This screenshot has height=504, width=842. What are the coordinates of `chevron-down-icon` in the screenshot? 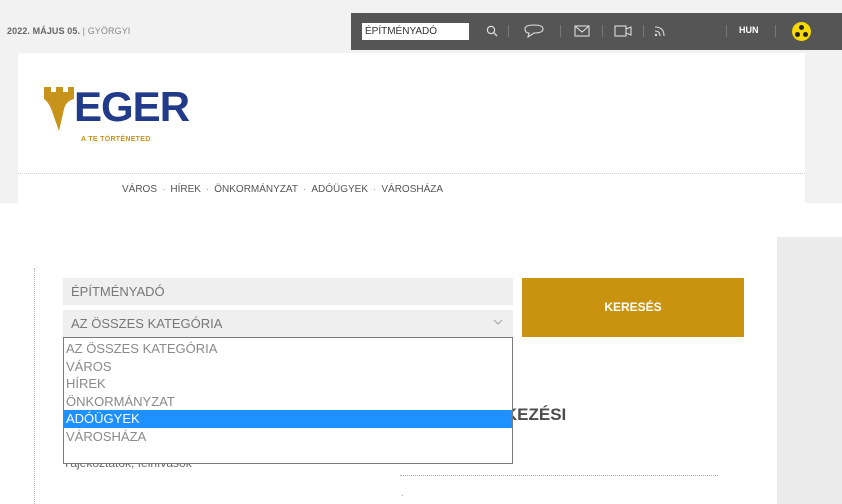 It's located at (498, 323).